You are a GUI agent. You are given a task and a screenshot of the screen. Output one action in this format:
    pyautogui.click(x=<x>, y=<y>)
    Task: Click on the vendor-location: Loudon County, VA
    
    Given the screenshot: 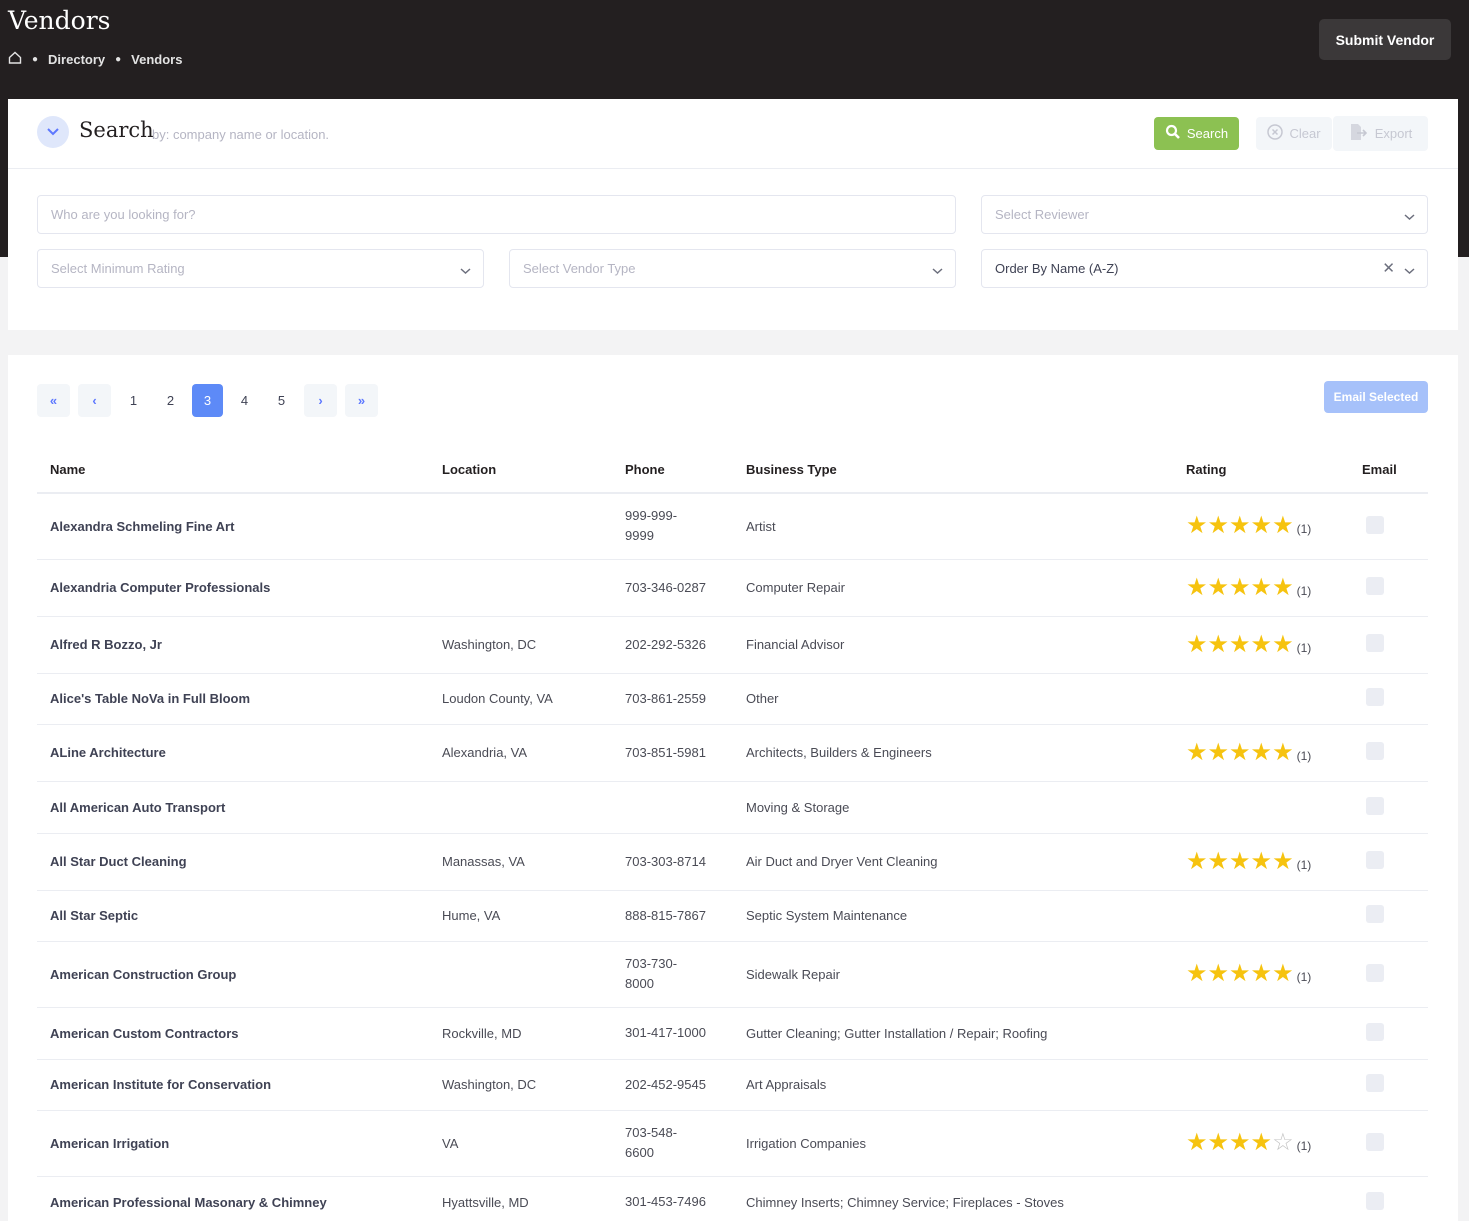 What is the action you would take?
    pyautogui.click(x=520, y=699)
    